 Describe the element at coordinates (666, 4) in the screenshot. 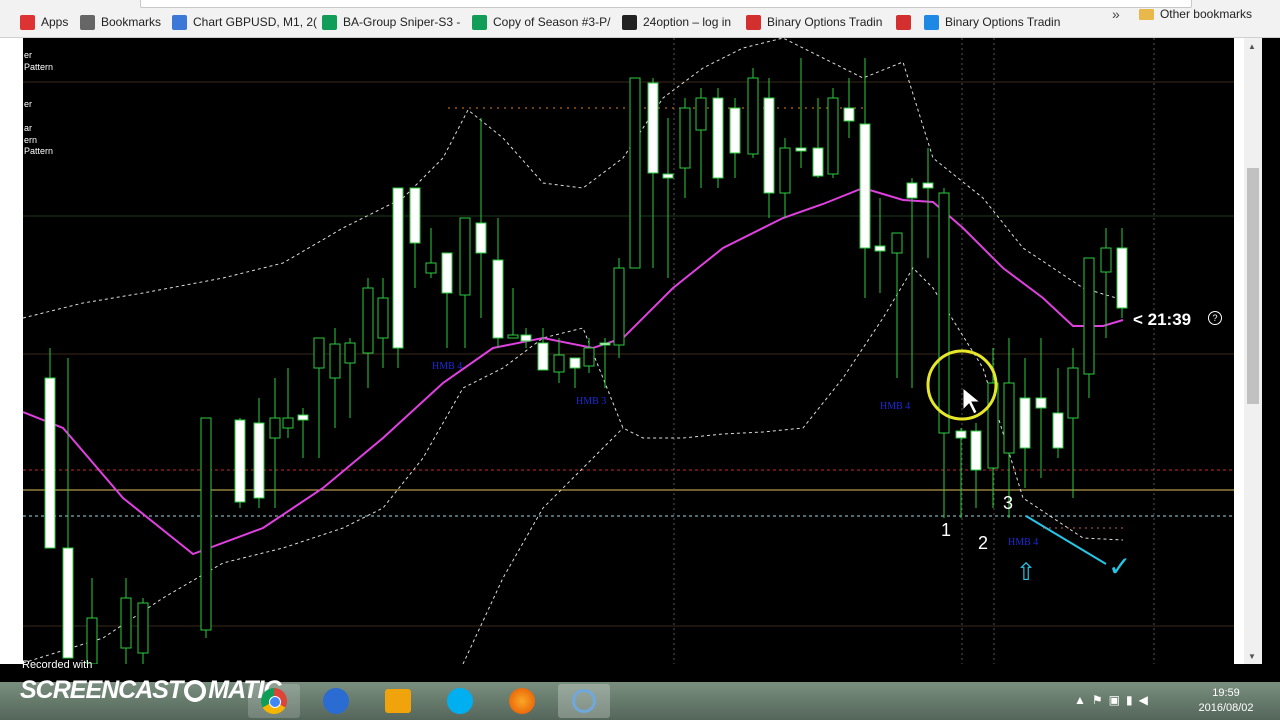

I see `url-input` at that location.